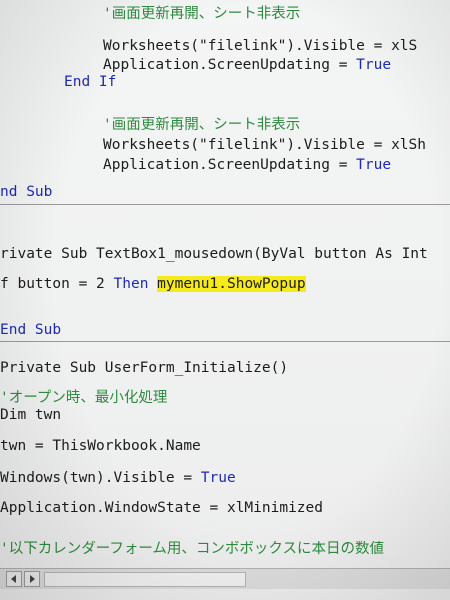 This screenshot has width=450, height=600. What do you see at coordinates (192, 549) in the screenshot?
I see `code-line-comment: '以下カレンダーフォーム用、コンボボックスに本日の数値` at bounding box center [192, 549].